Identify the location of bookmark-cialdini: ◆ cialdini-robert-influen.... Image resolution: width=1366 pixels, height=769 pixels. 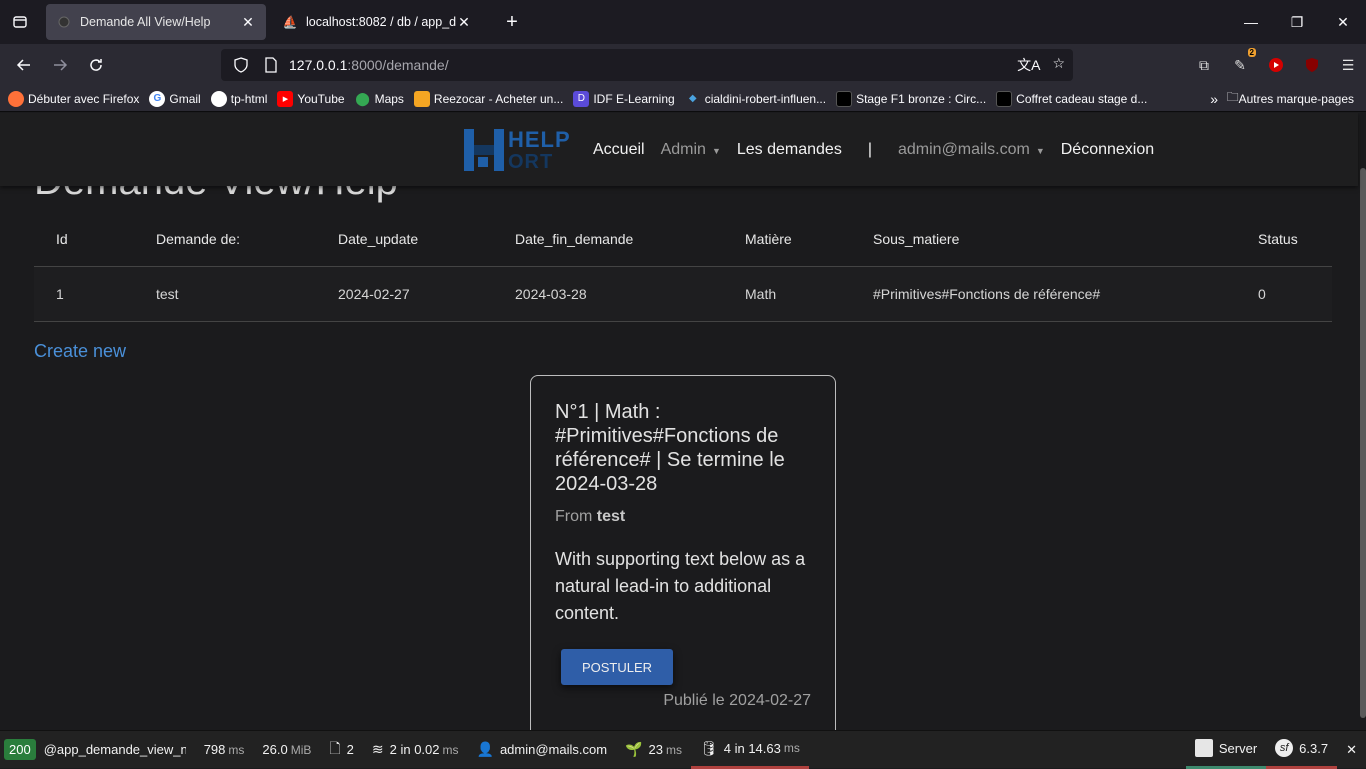
(755, 99).